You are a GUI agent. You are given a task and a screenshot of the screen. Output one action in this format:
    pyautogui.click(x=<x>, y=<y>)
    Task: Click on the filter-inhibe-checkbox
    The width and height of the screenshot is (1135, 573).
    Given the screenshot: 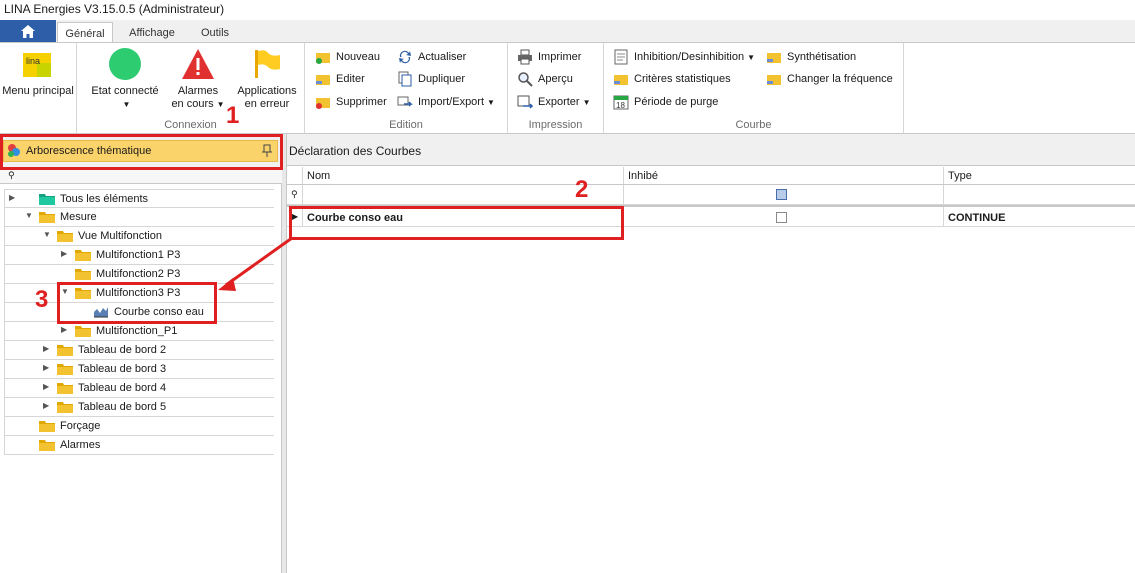 What is the action you would take?
    pyautogui.click(x=781, y=194)
    